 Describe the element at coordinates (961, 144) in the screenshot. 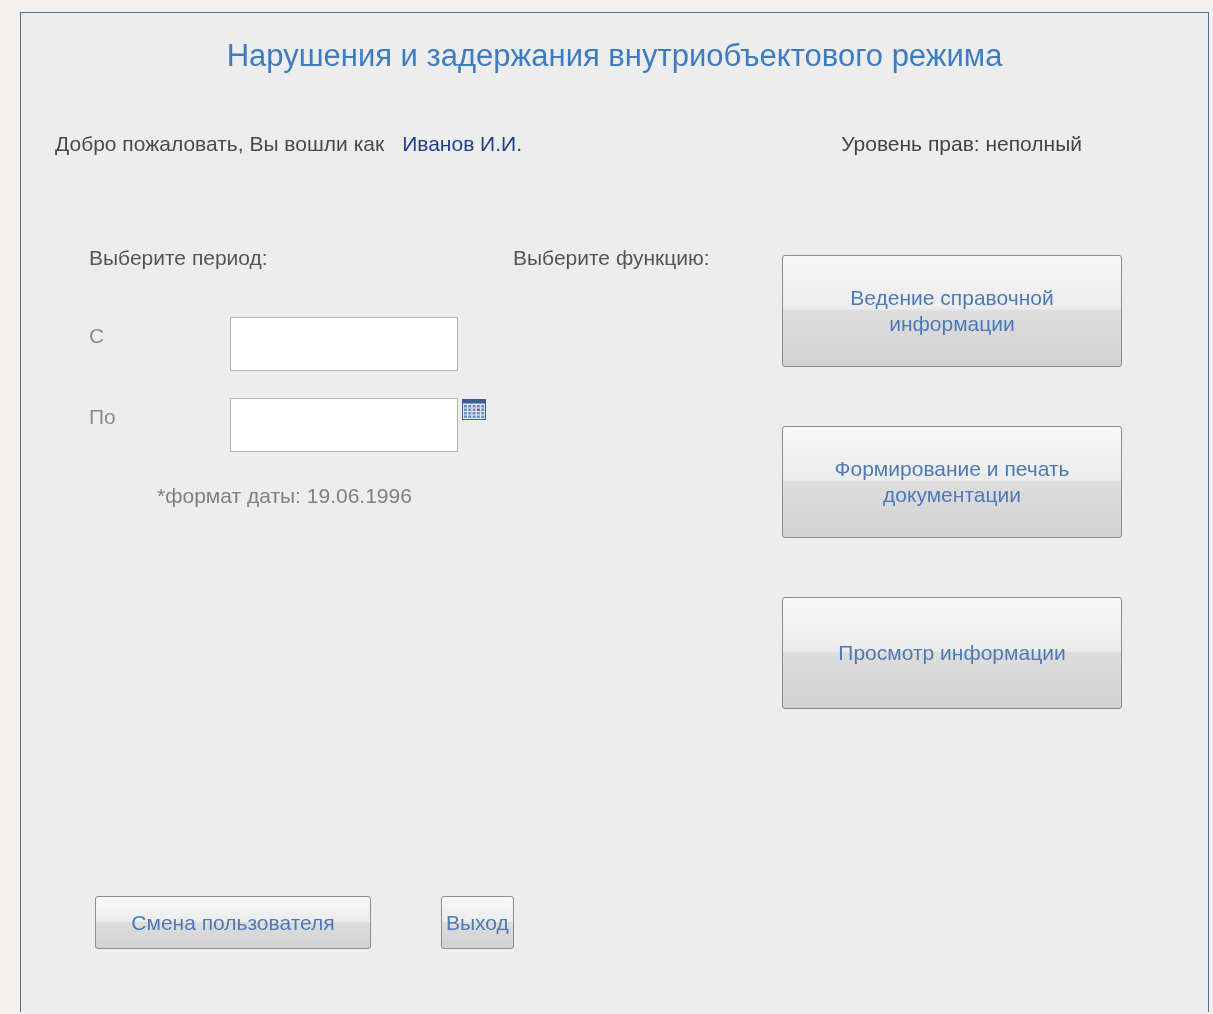

I see `access-level: Уровень прав: неполный` at that location.